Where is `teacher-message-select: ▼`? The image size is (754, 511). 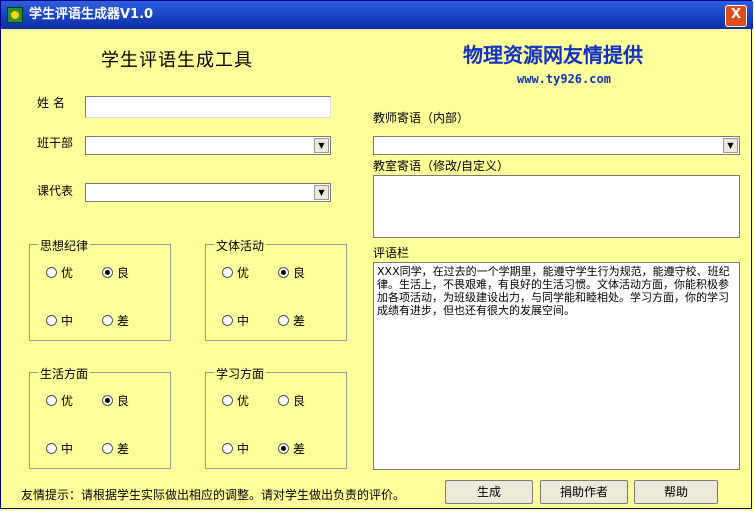 teacher-message-select: ▼ is located at coordinates (556, 145).